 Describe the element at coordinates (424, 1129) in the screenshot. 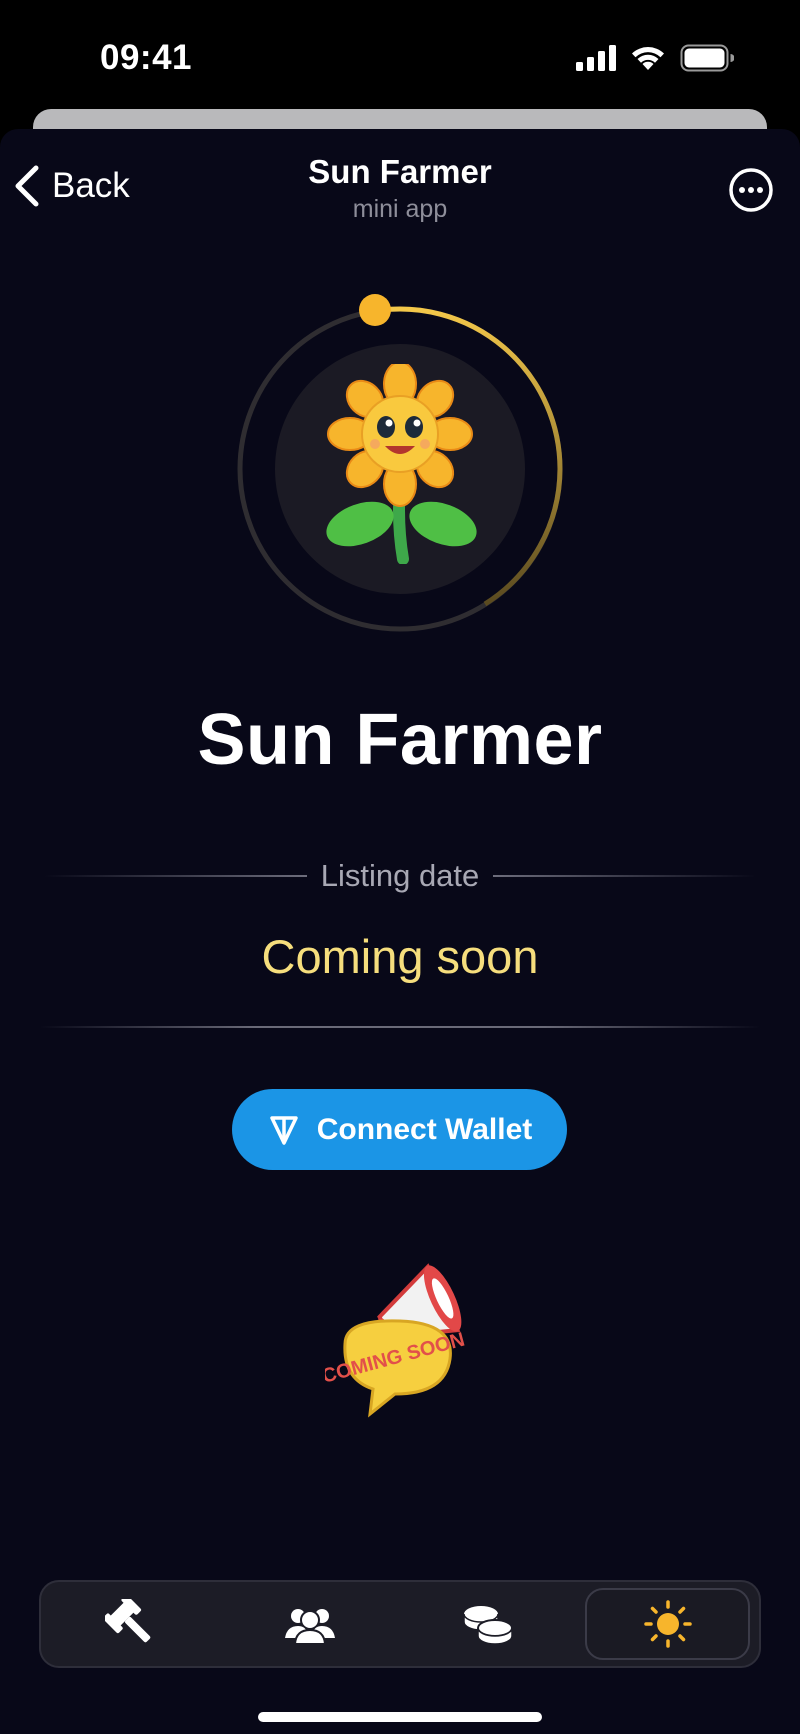

I see `connect-wallet-label: Connect Wallet` at that location.